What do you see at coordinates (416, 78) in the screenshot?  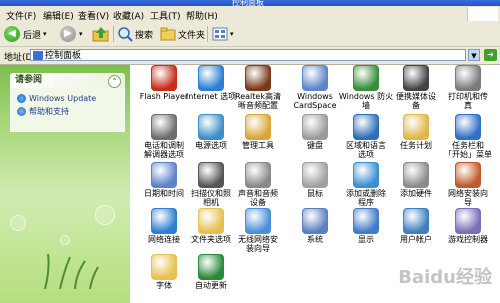 I see `portable-media-icon` at bounding box center [416, 78].